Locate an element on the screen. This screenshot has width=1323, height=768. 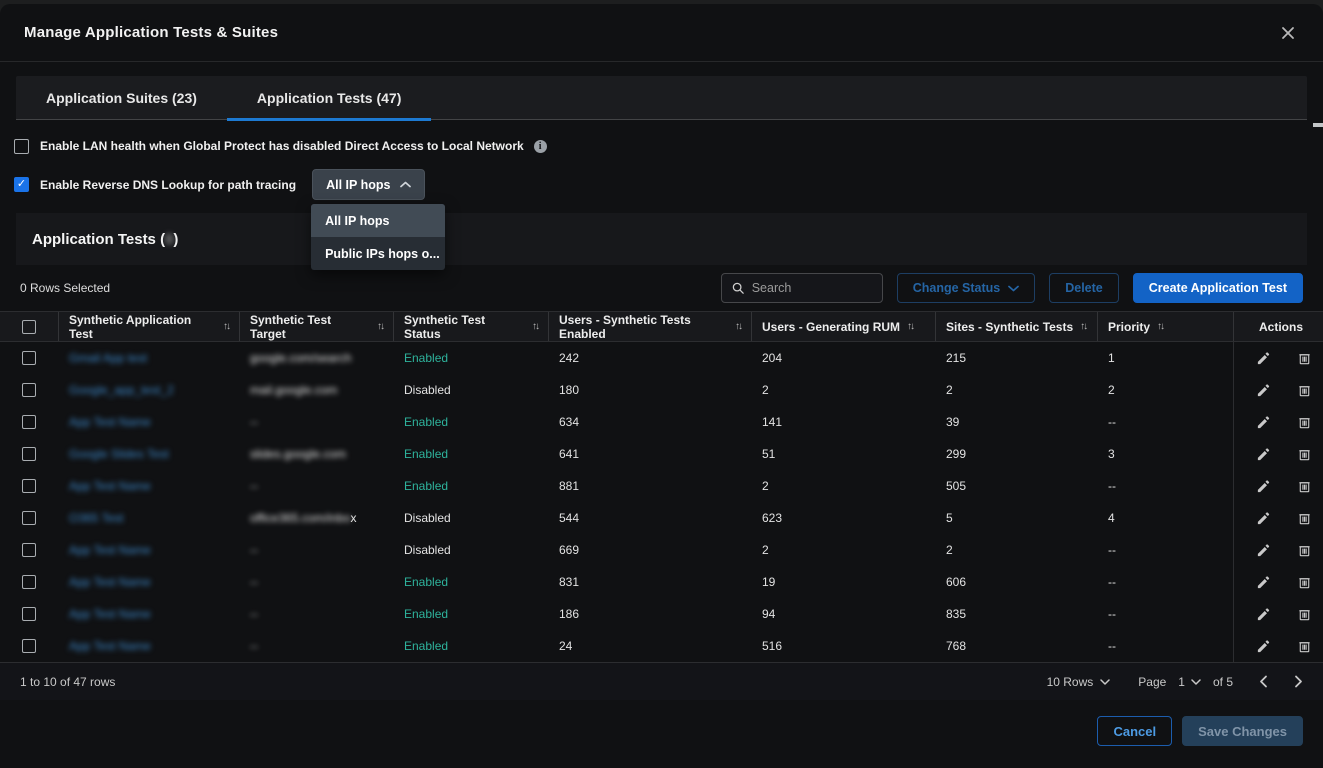
cancel-button: Cancel is located at coordinates (1135, 731).